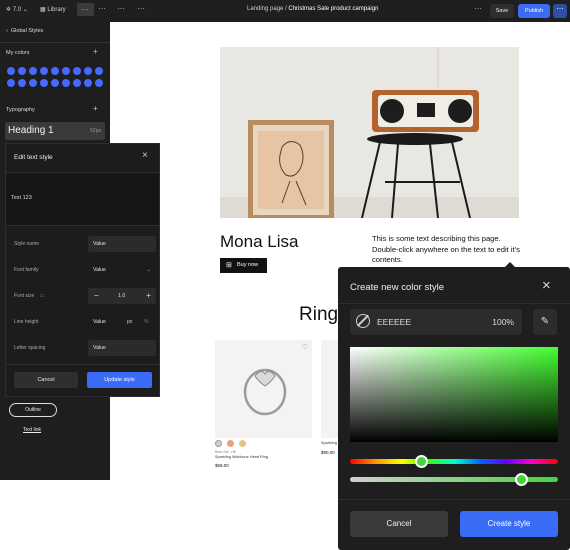 This screenshot has height=550, width=570. Describe the element at coordinates (85, 9) in the screenshot. I see `more-options-1: ⋯` at that location.